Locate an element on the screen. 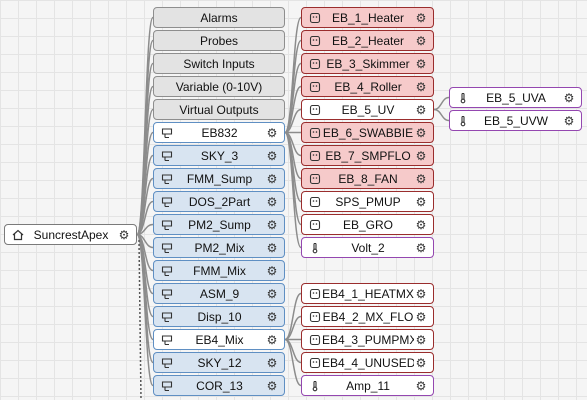 Image resolution: width=587 pixels, height=400 pixels. output-label: EB_5_UV is located at coordinates (368, 109).